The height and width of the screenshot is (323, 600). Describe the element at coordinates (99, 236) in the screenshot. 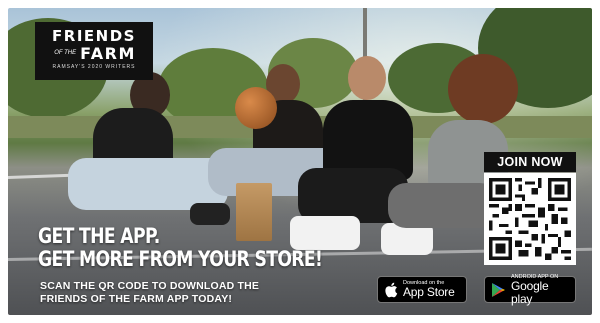

I see `headline-line-1: Get the app.` at that location.